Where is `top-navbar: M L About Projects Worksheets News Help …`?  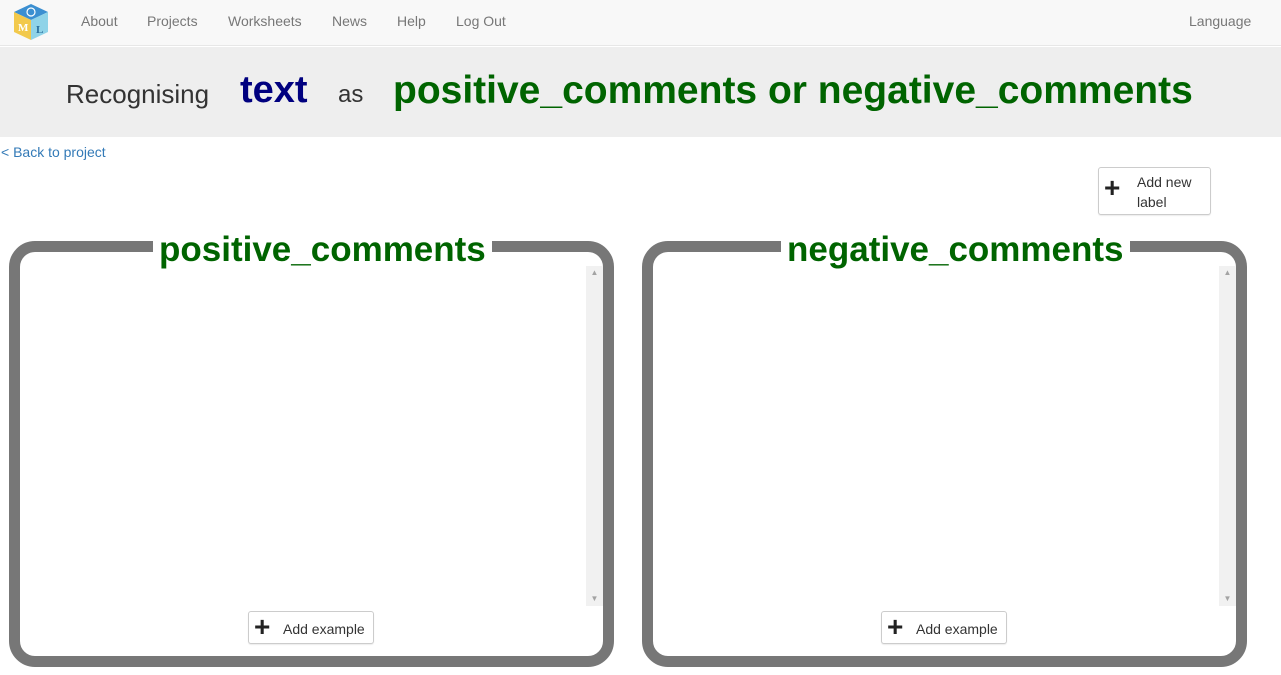
top-navbar: M L About Projects Worksheets News Help … is located at coordinates (640, 23).